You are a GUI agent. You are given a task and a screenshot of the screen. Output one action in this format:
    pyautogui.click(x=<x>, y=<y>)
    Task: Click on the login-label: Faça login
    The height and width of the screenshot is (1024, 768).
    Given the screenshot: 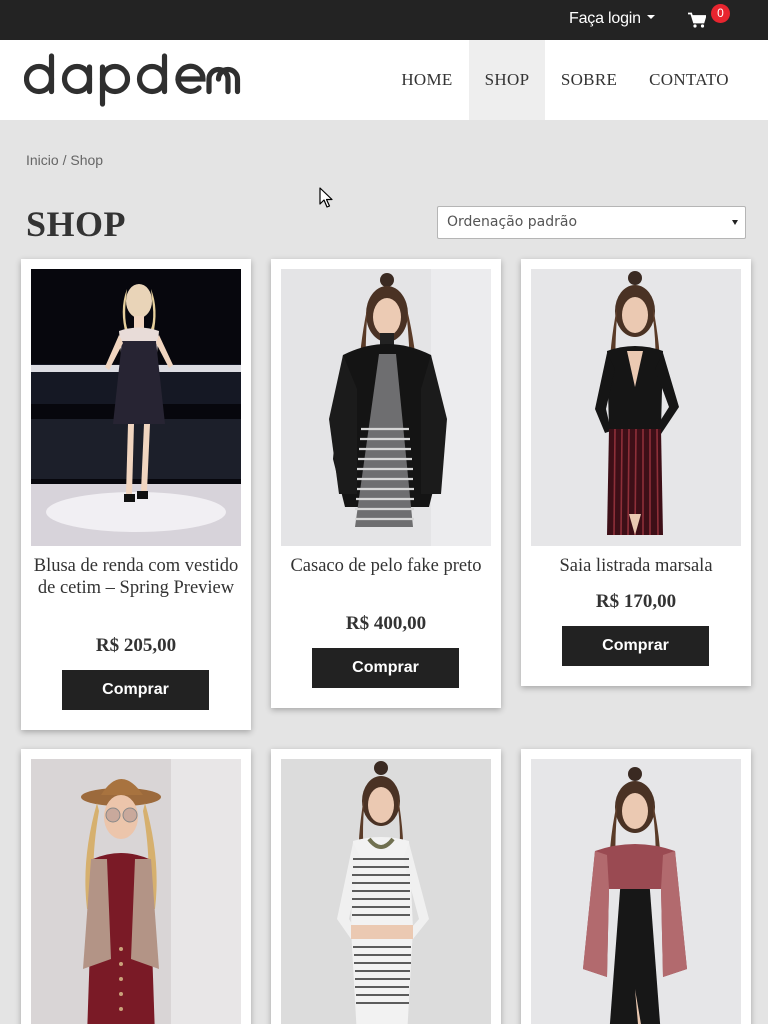 What is the action you would take?
    pyautogui.click(x=605, y=18)
    